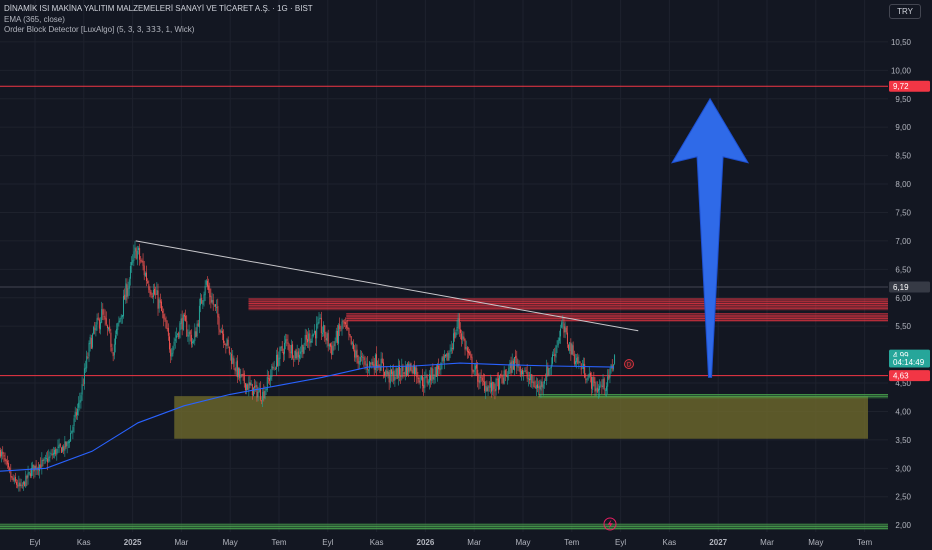  What do you see at coordinates (909, 287) in the screenshot?
I see `price-axis-label: 6,19` at bounding box center [909, 287].